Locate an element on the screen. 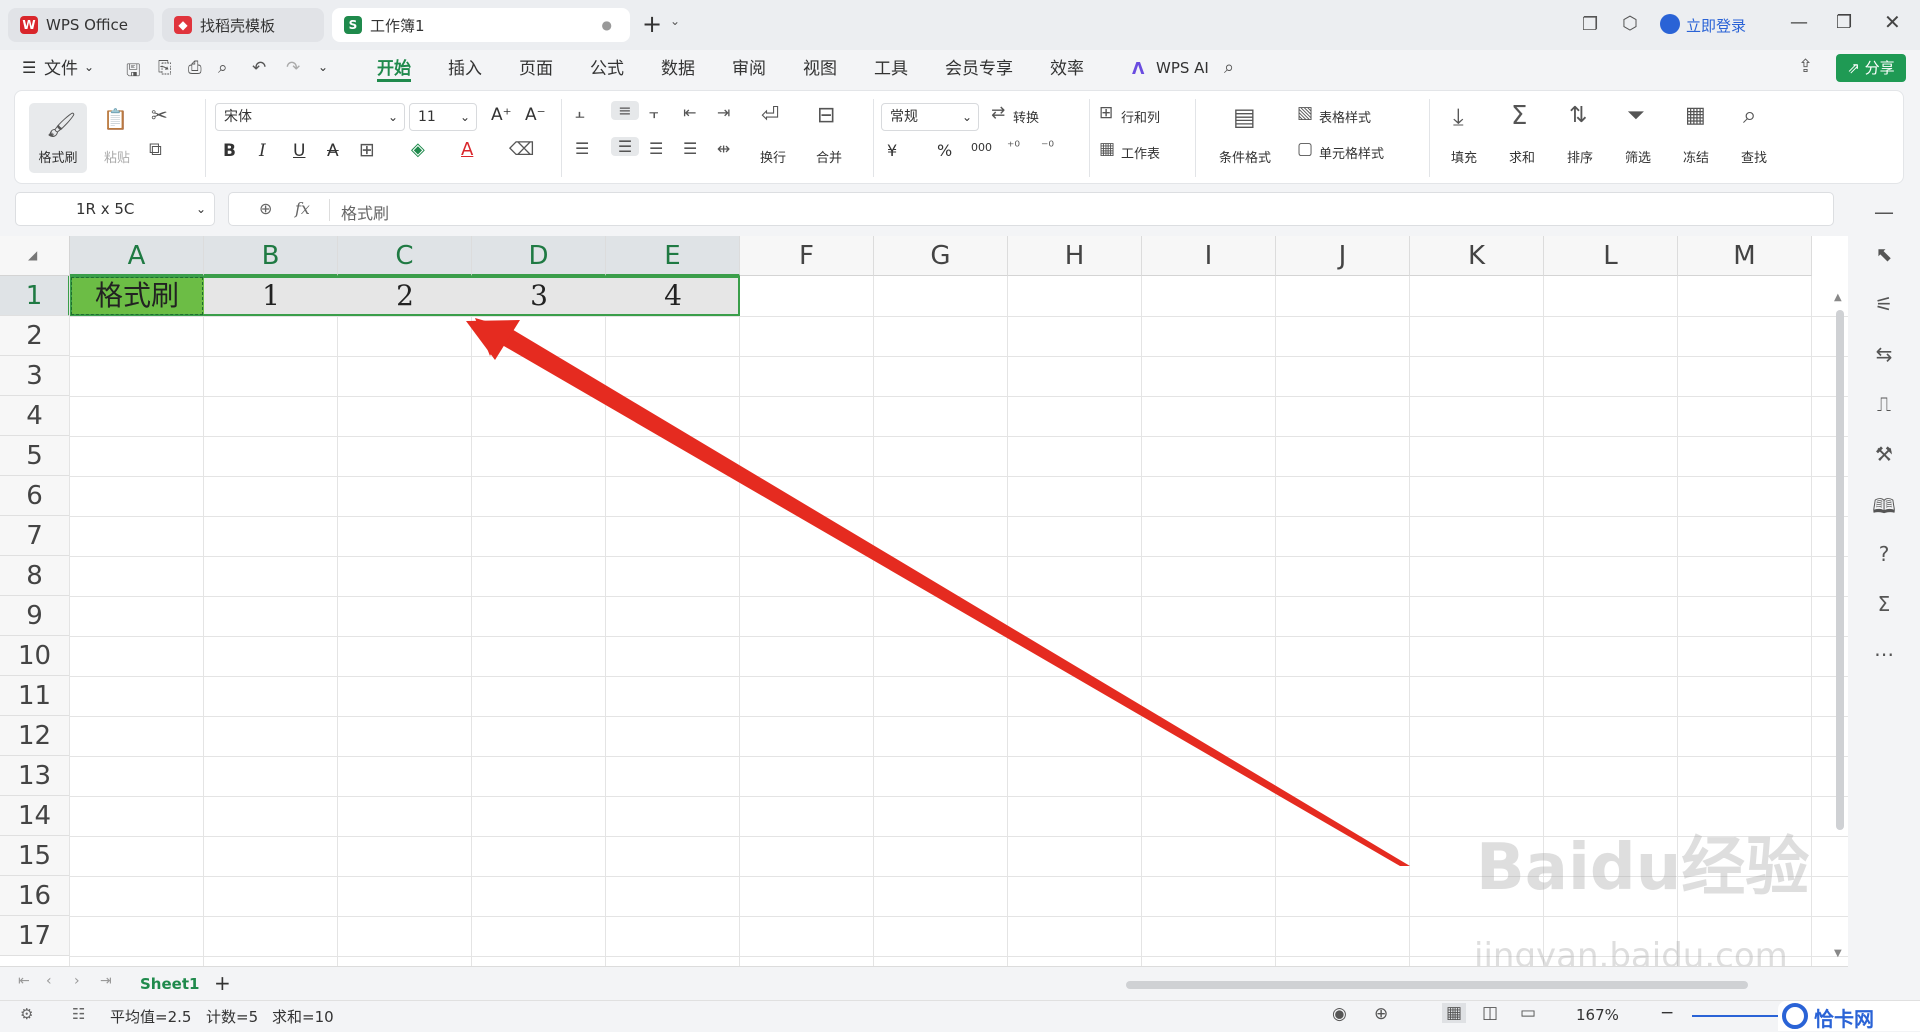 This screenshot has width=1920, height=1032. settings-sliders-icon: ⚟ is located at coordinates (1884, 304).